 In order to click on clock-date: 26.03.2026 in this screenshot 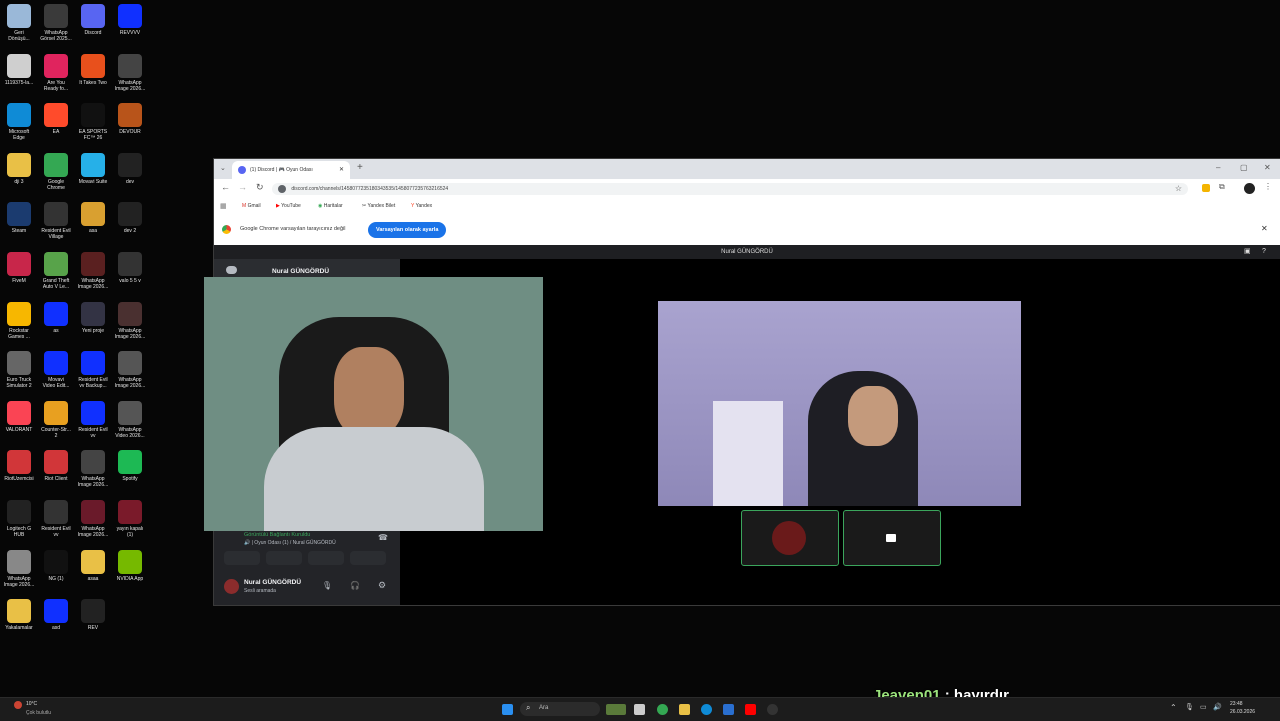, I will do `click(1242, 712)`.